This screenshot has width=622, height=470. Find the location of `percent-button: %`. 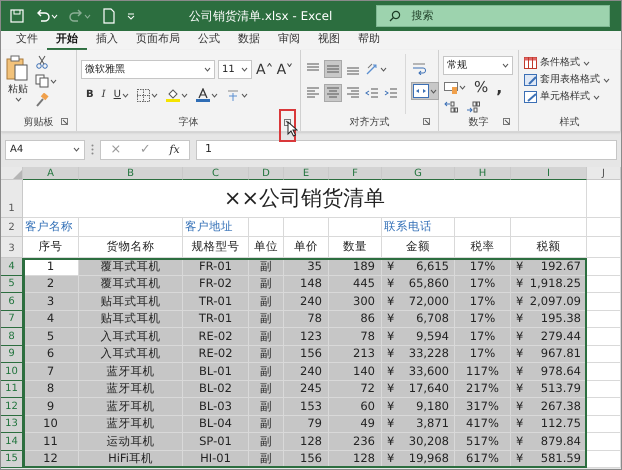

percent-button: % is located at coordinates (481, 87).